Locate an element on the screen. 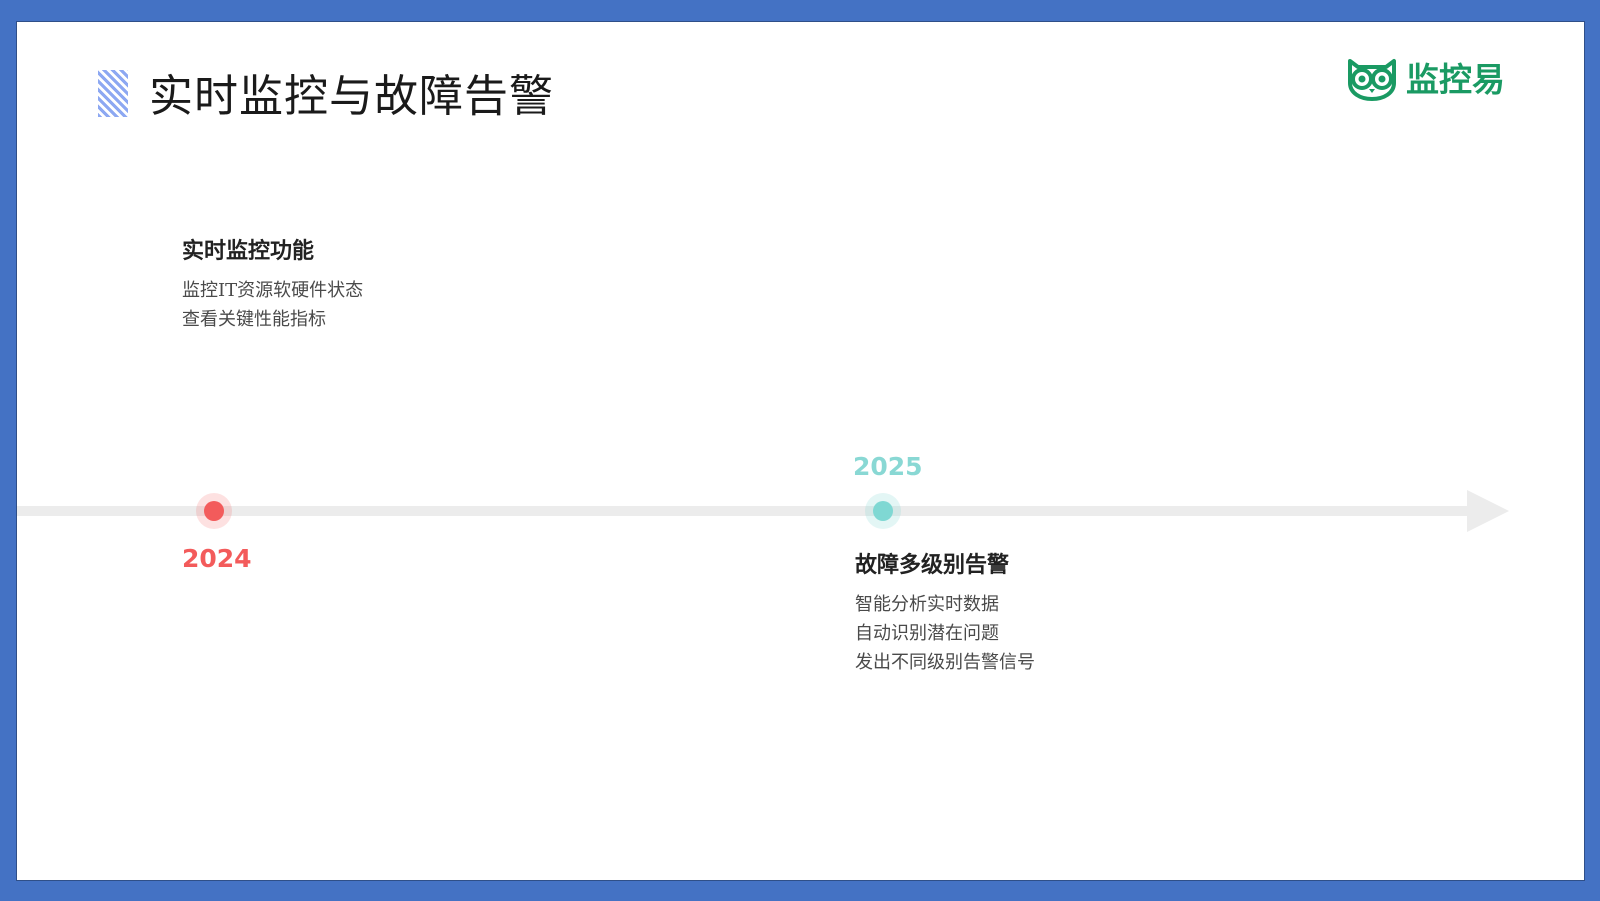 Image resolution: width=1600 pixels, height=901 pixels. timeline-track is located at coordinates (742, 511).